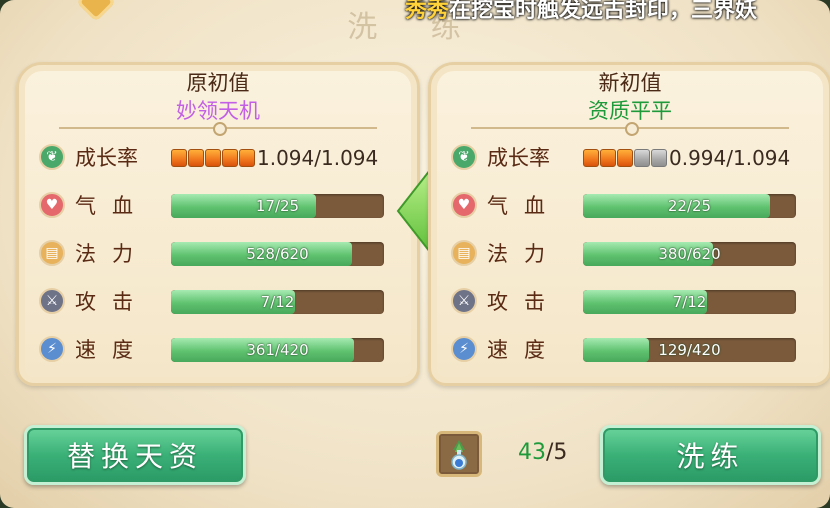  I want to click on quality-label: 妙领天机, so click(218, 111).